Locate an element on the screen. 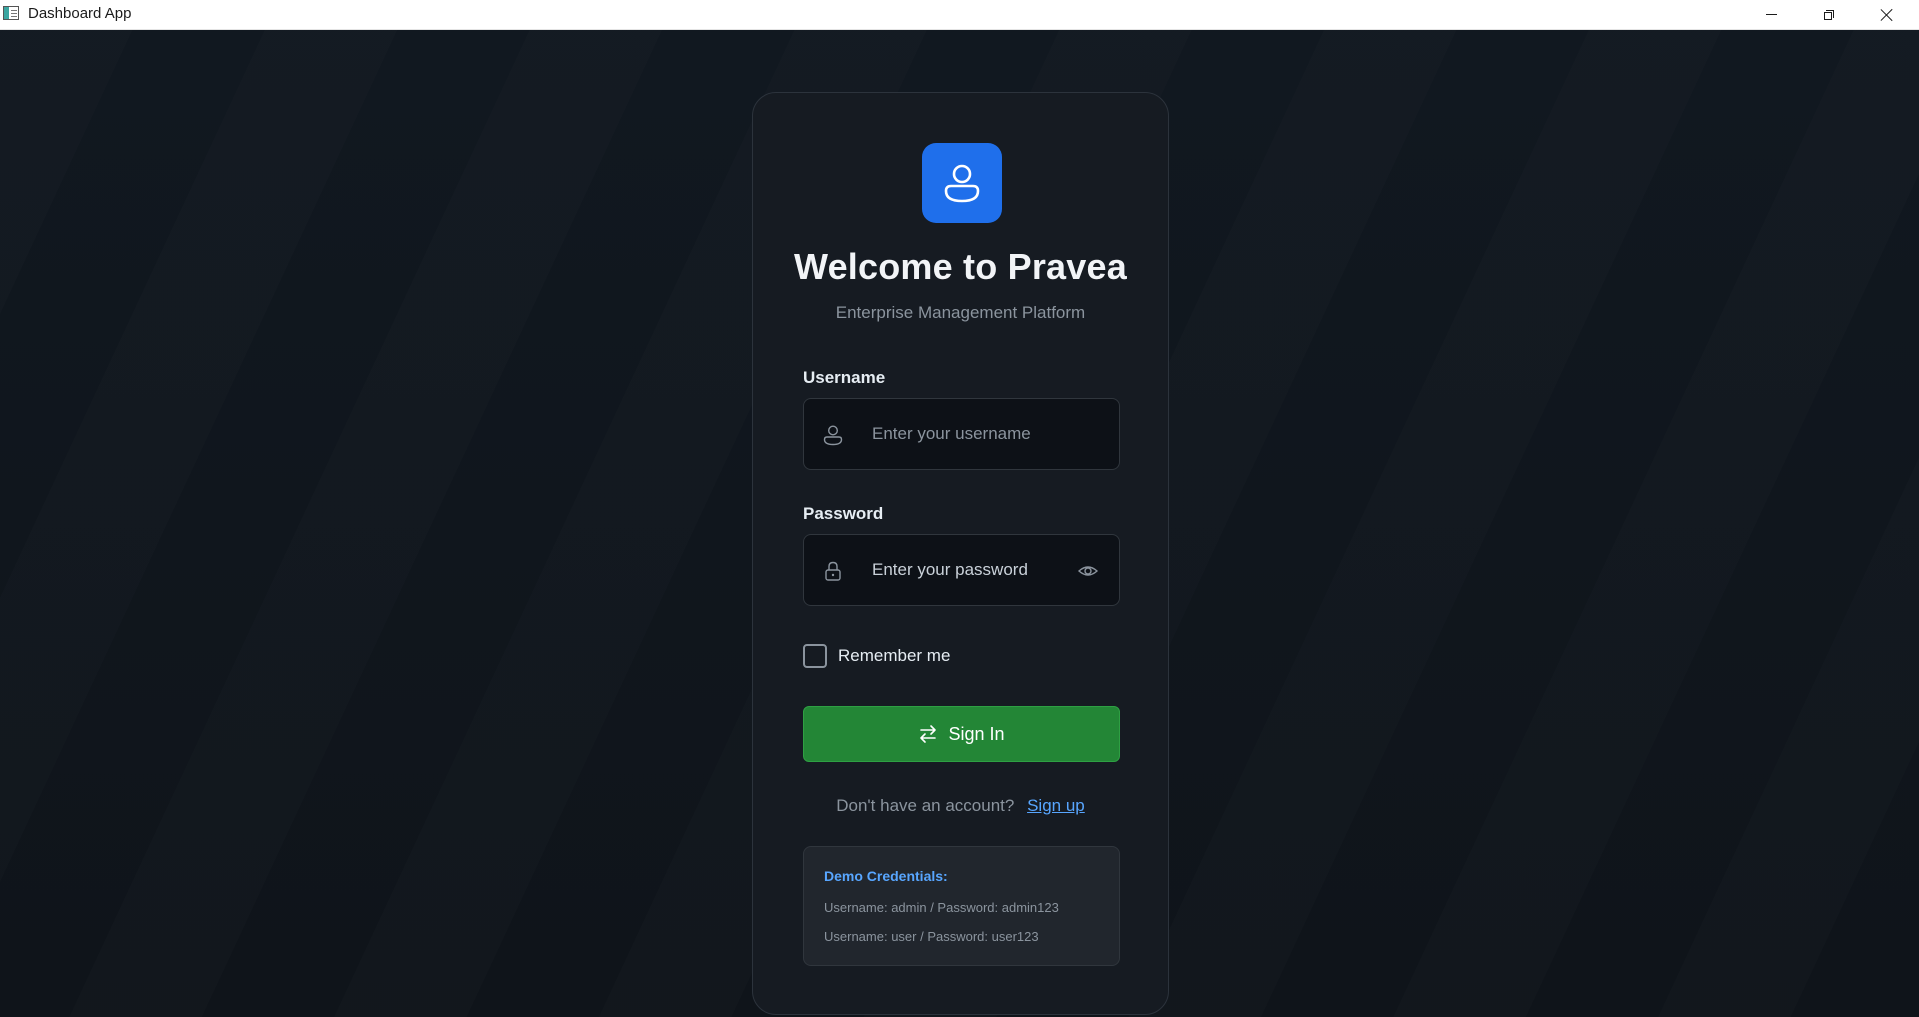 The height and width of the screenshot is (1017, 1919). username-input is located at coordinates (972, 434).